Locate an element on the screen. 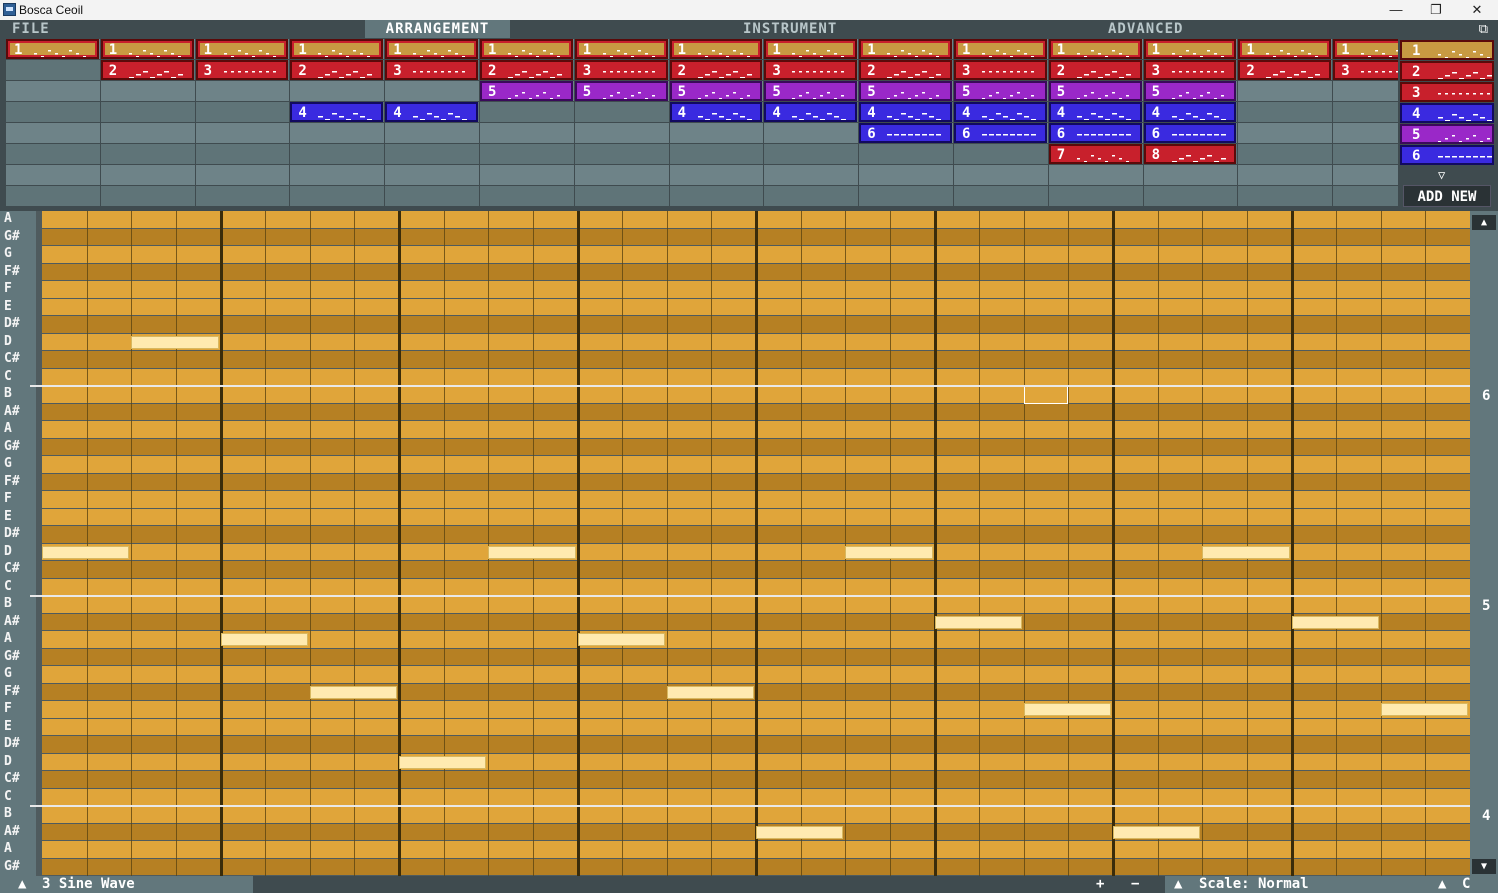 The width and height of the screenshot is (1498, 893). chevron-up-icon: ▲ is located at coordinates (22, 884).